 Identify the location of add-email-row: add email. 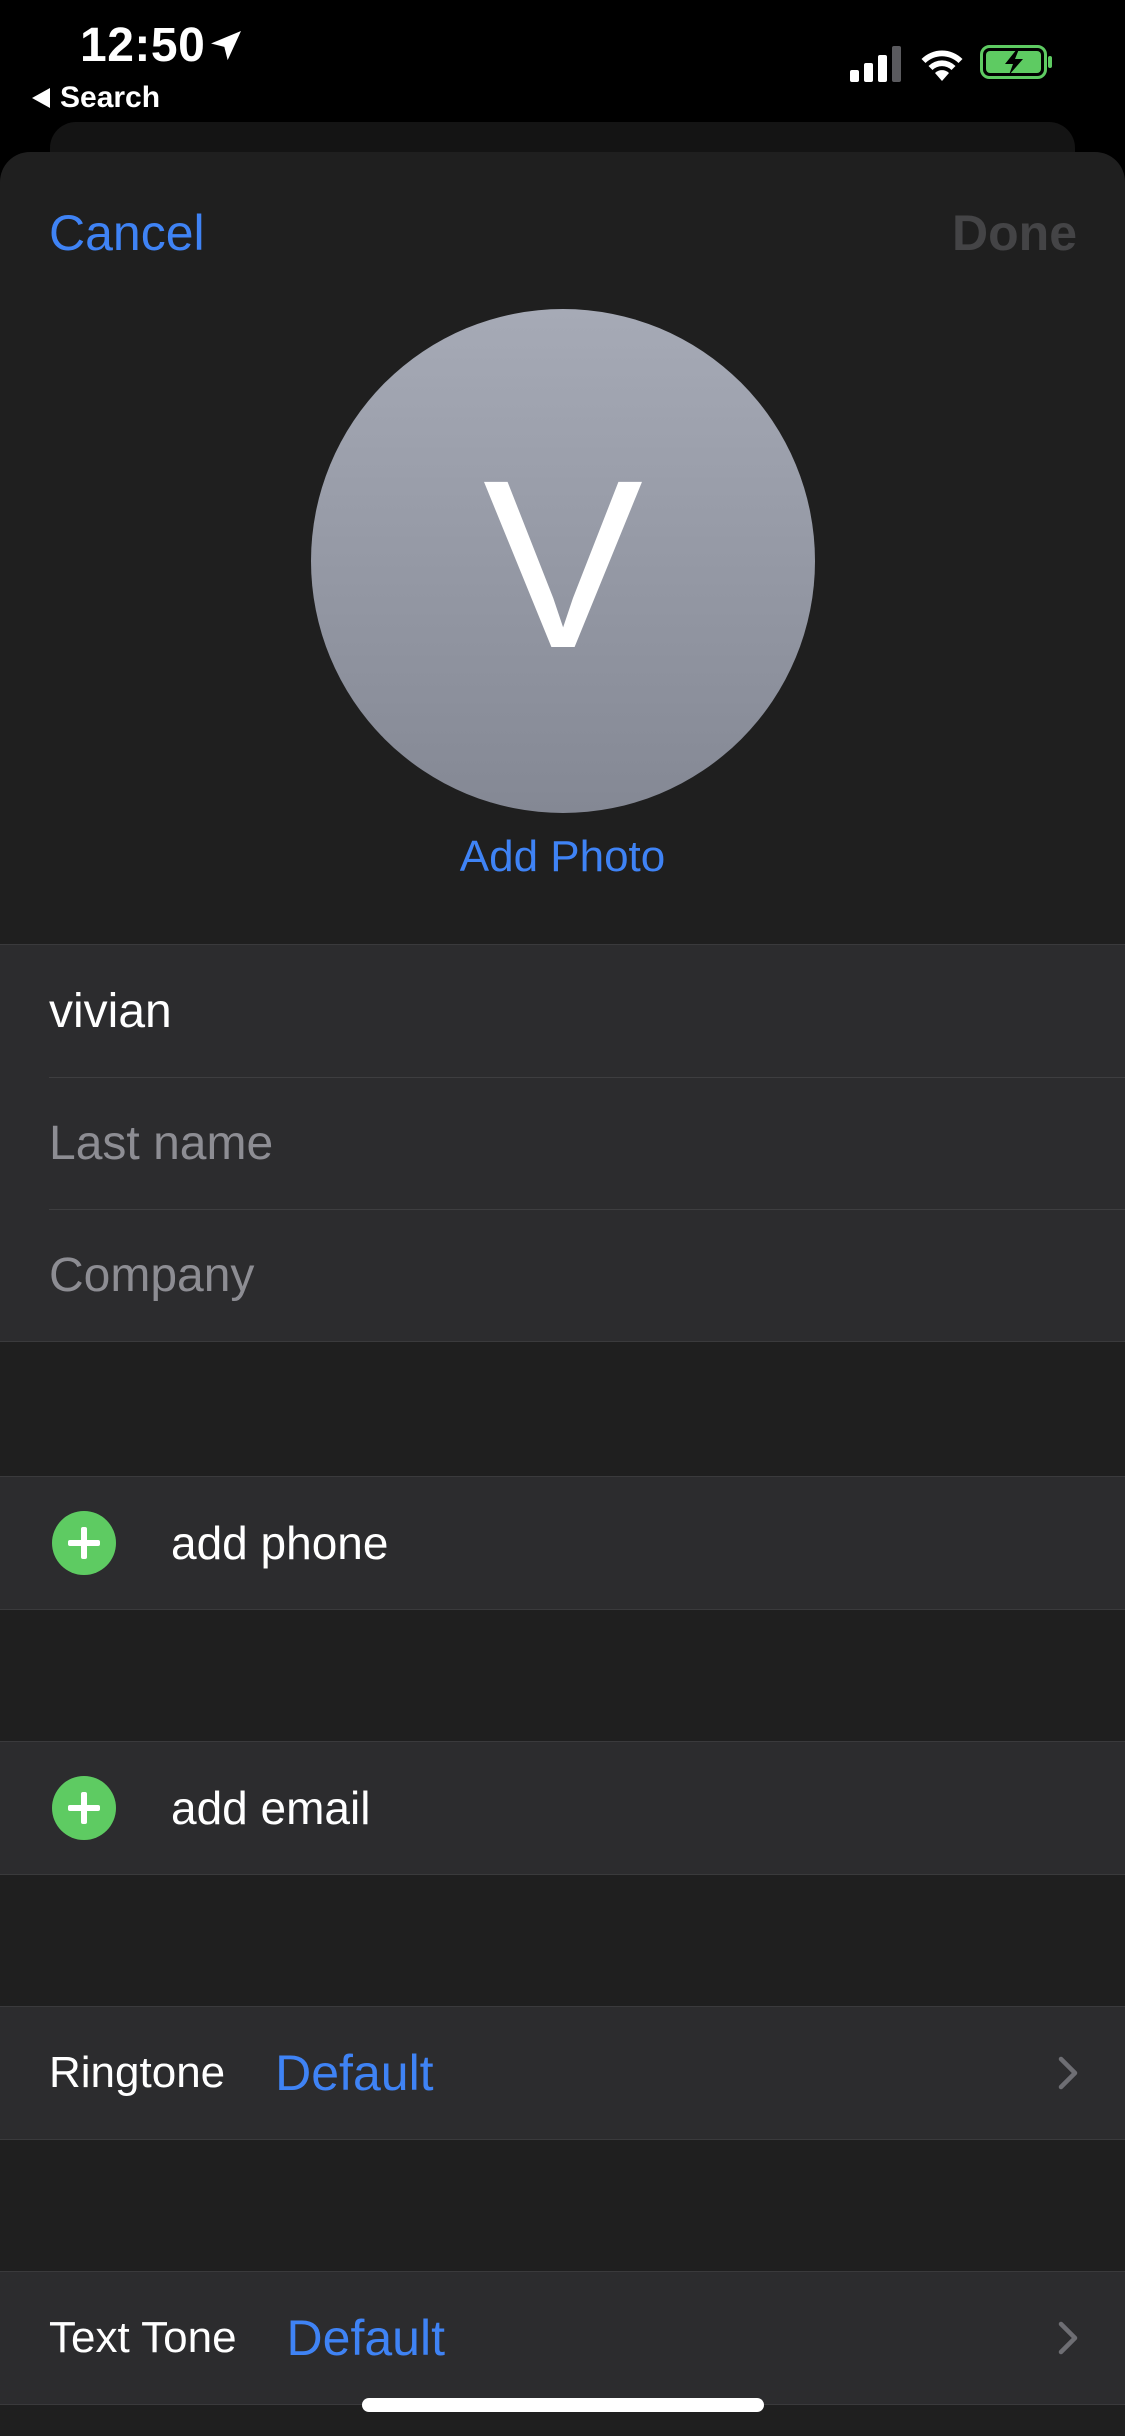
(562, 1808).